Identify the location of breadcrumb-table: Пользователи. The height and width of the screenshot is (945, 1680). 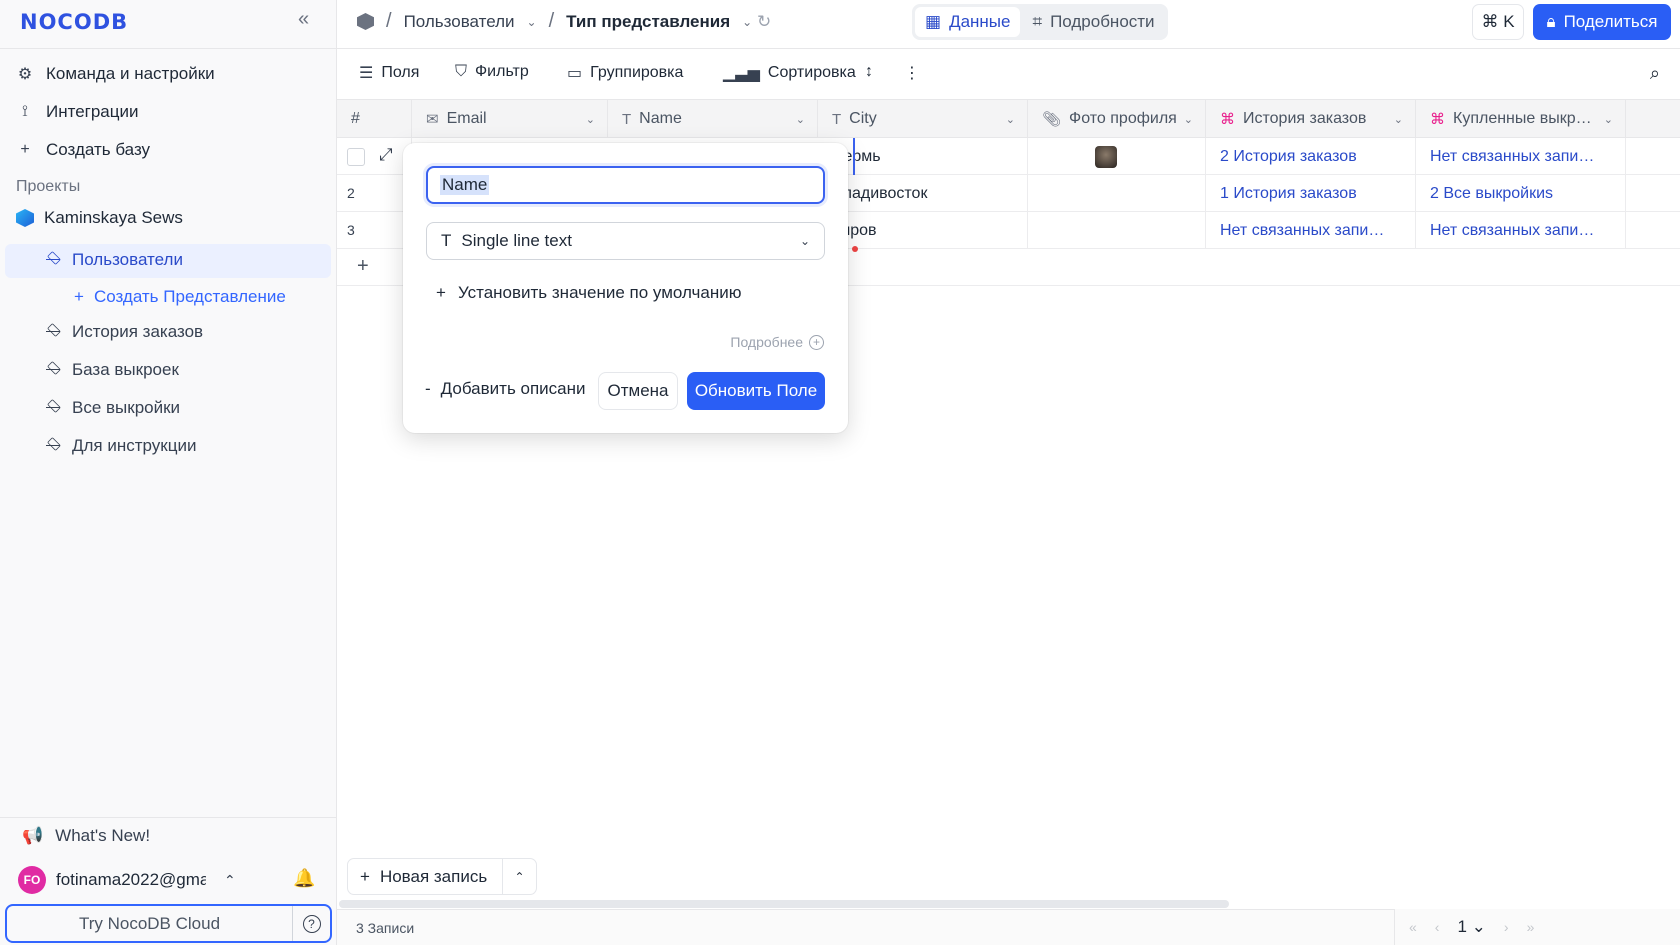
(459, 22).